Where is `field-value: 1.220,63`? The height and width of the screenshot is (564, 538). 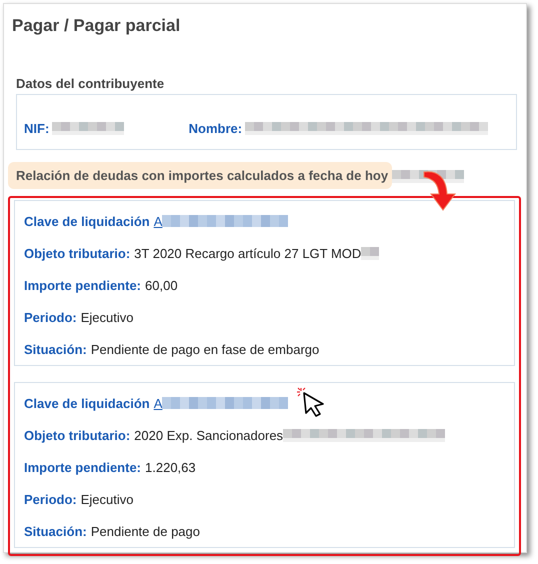 field-value: 1.220,63 is located at coordinates (170, 467).